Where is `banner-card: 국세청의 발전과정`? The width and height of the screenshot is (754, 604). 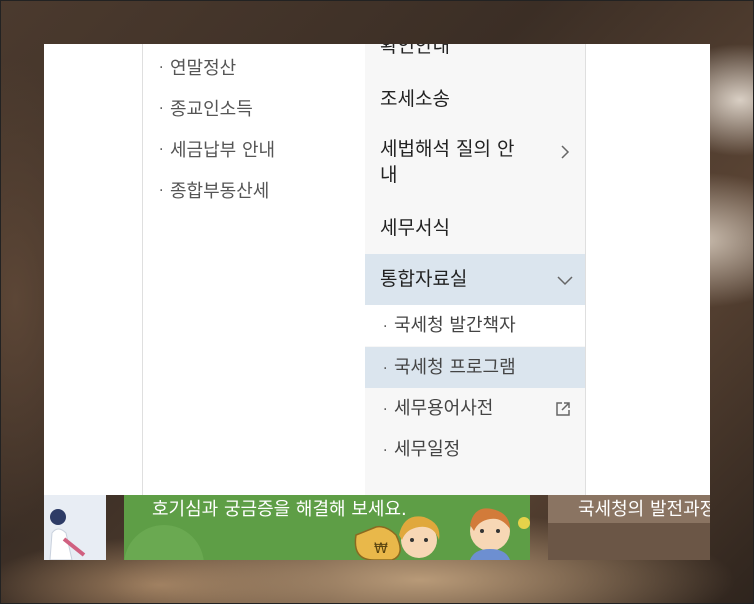 banner-card: 국세청의 발전과정 is located at coordinates (629, 527).